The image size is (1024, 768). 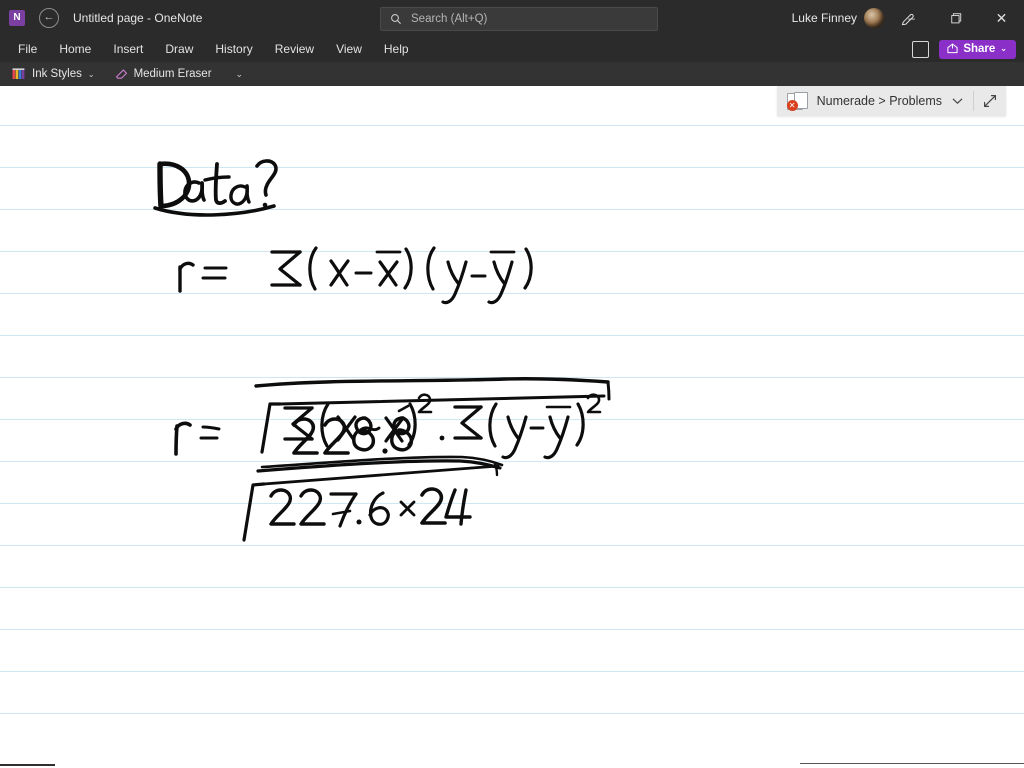 What do you see at coordinates (824, 18) in the screenshot?
I see `user-name-label: Luke Finney` at bounding box center [824, 18].